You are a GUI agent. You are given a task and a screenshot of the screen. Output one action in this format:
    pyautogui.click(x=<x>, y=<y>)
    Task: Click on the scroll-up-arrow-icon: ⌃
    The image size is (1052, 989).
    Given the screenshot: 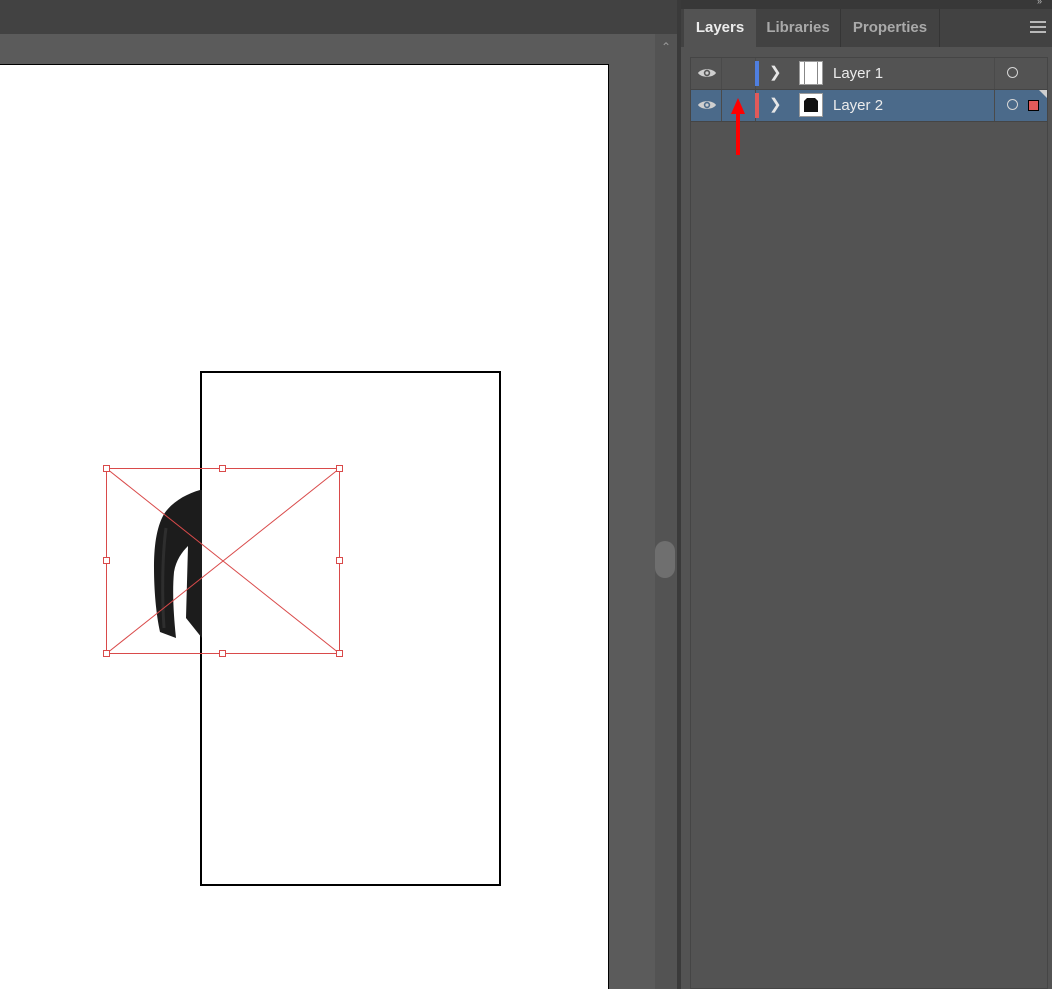 What is the action you would take?
    pyautogui.click(x=666, y=47)
    